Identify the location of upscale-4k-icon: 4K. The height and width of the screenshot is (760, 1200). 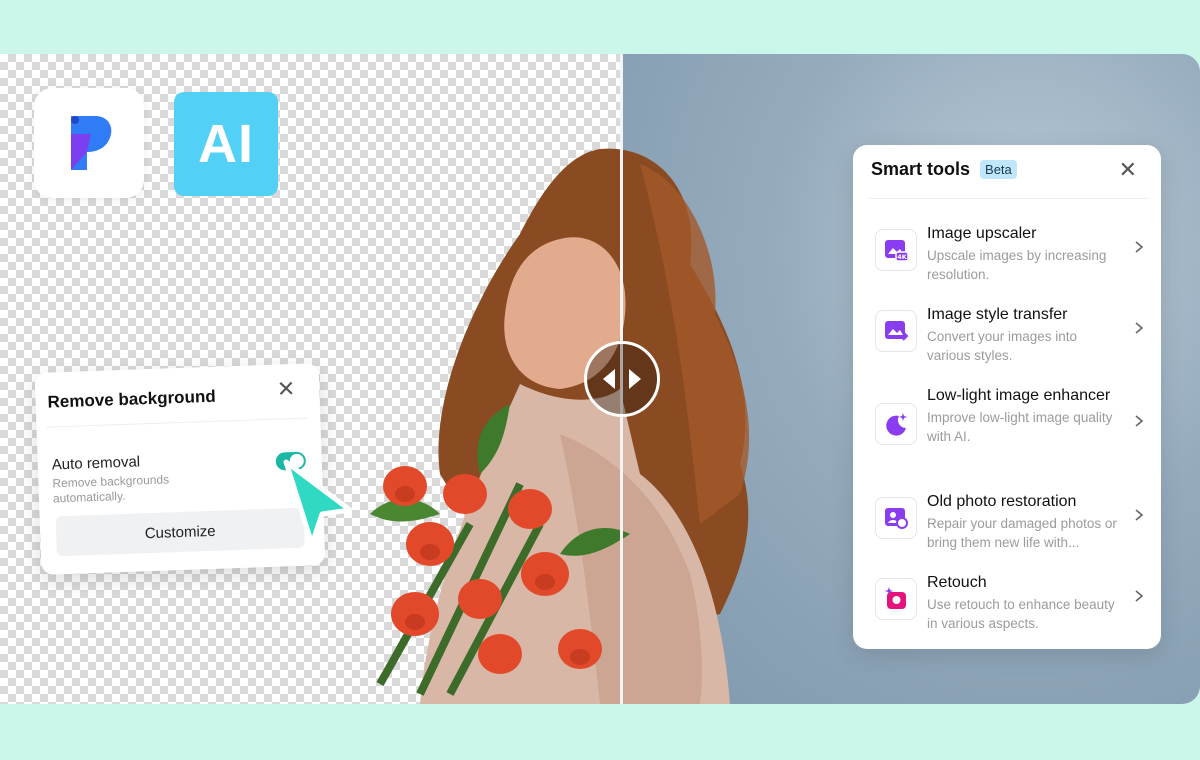
(896, 250).